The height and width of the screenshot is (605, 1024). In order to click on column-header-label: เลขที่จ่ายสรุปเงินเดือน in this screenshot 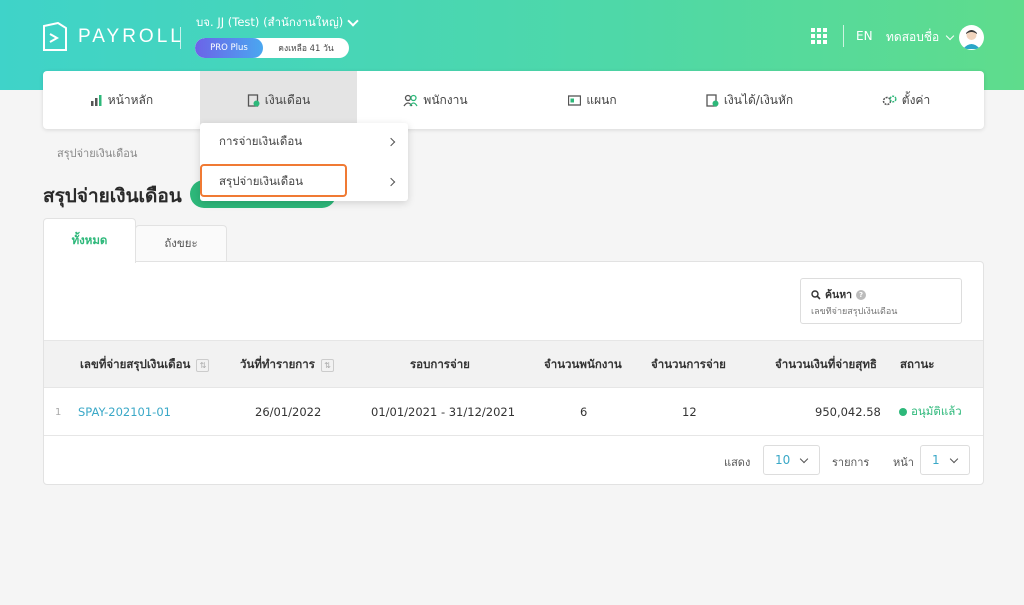, I will do `click(135, 364)`.